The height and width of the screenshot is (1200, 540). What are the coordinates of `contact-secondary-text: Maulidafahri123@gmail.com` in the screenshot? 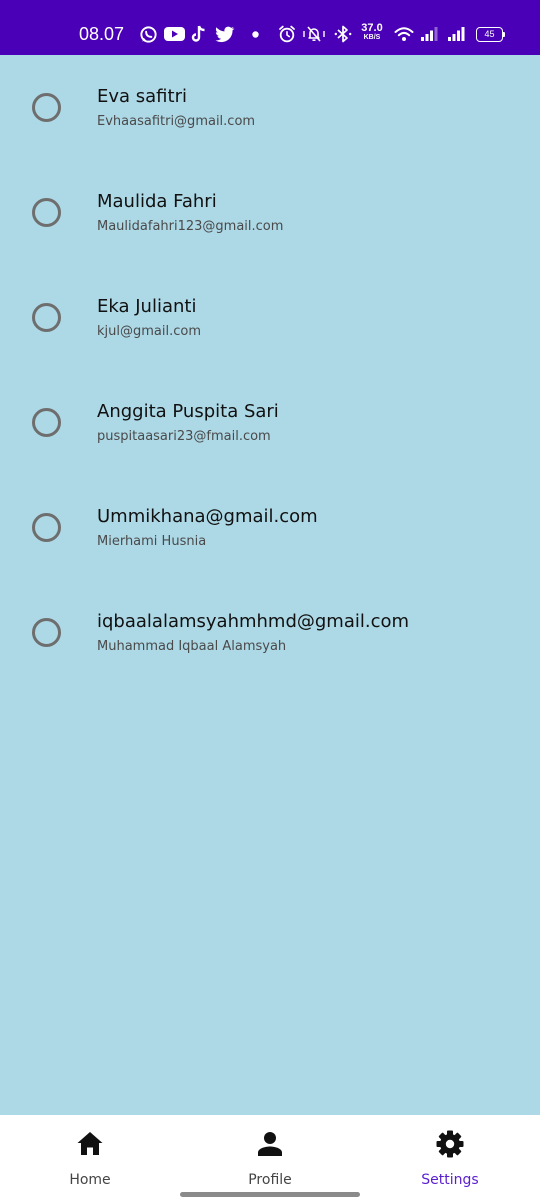 It's located at (190, 226).